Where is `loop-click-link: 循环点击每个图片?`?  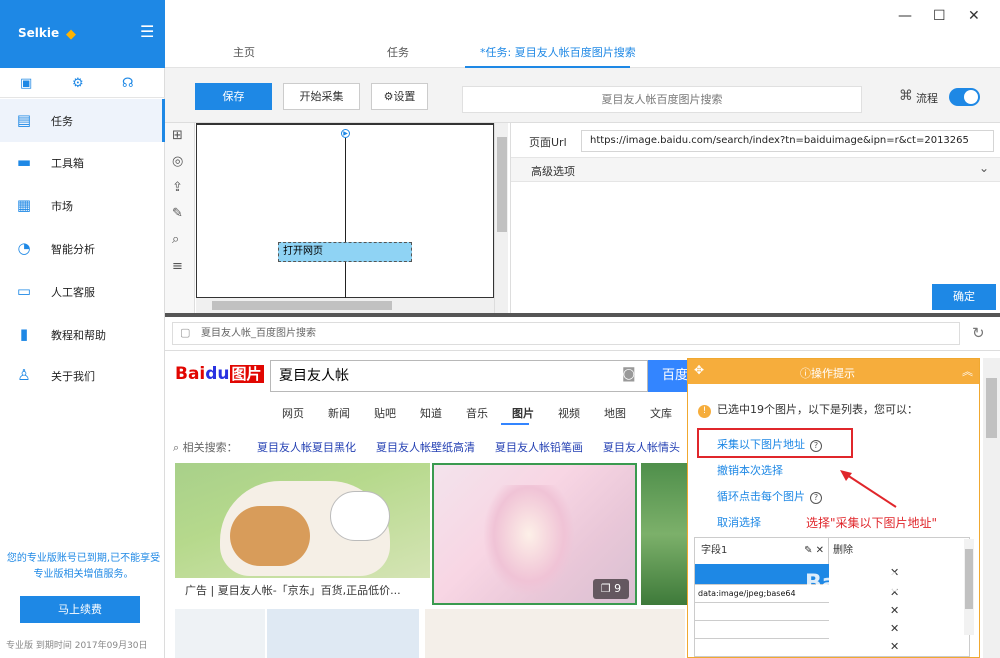
loop-click-link: 循环点击每个图片? is located at coordinates (769, 496).